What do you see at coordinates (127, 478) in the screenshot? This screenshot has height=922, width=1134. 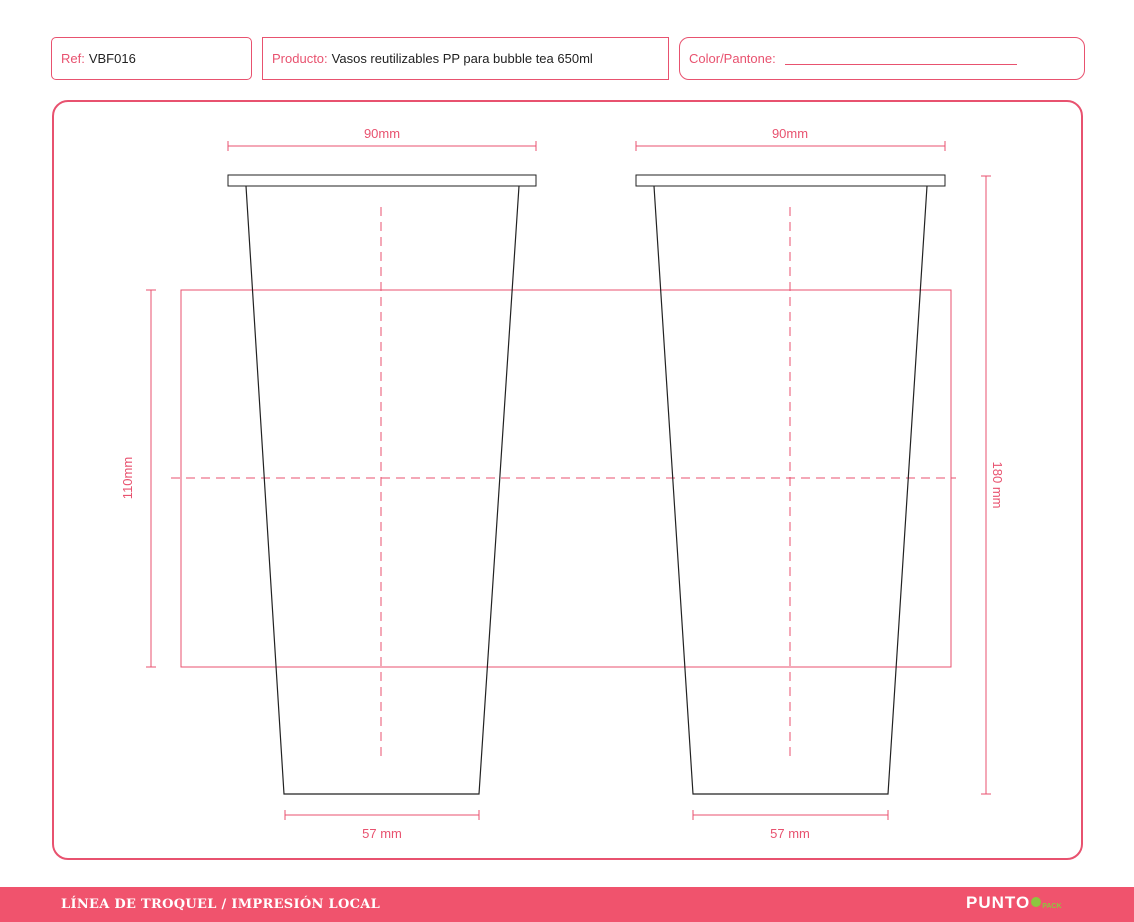 I see `dim-print-height-label: 110mm` at bounding box center [127, 478].